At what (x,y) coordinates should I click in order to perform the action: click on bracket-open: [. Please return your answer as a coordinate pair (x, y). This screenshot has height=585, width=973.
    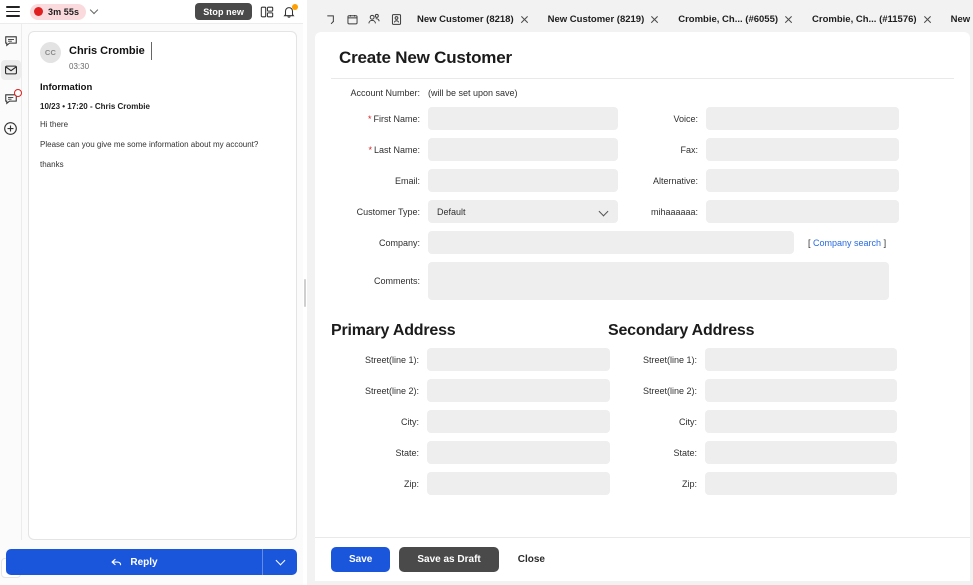
    Looking at the image, I should click on (809, 242).